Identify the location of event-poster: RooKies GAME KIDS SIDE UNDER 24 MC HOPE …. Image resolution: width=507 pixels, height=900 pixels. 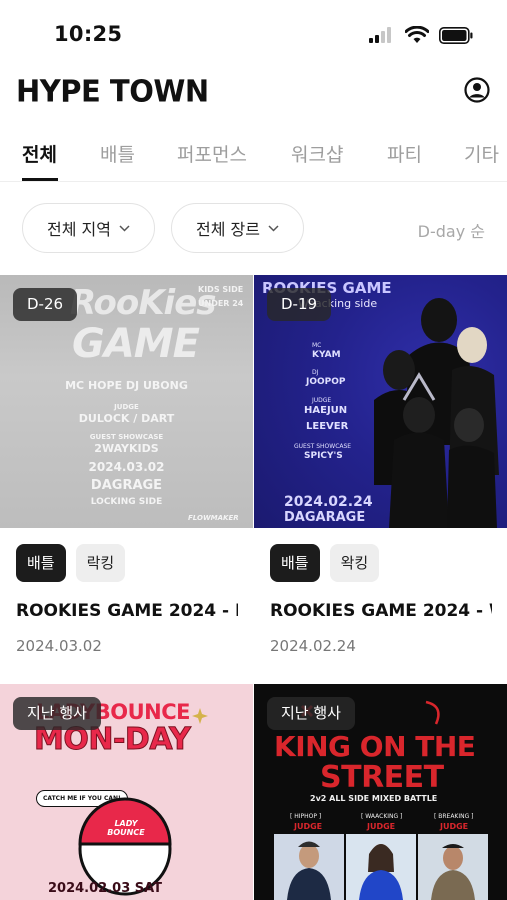
(126, 401).